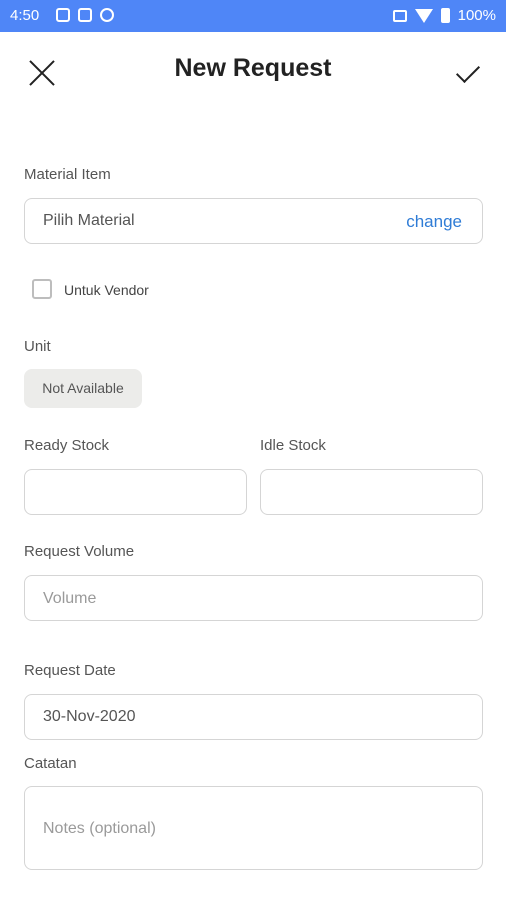  I want to click on request-date-field: 30-Nov-2020, so click(253, 717).